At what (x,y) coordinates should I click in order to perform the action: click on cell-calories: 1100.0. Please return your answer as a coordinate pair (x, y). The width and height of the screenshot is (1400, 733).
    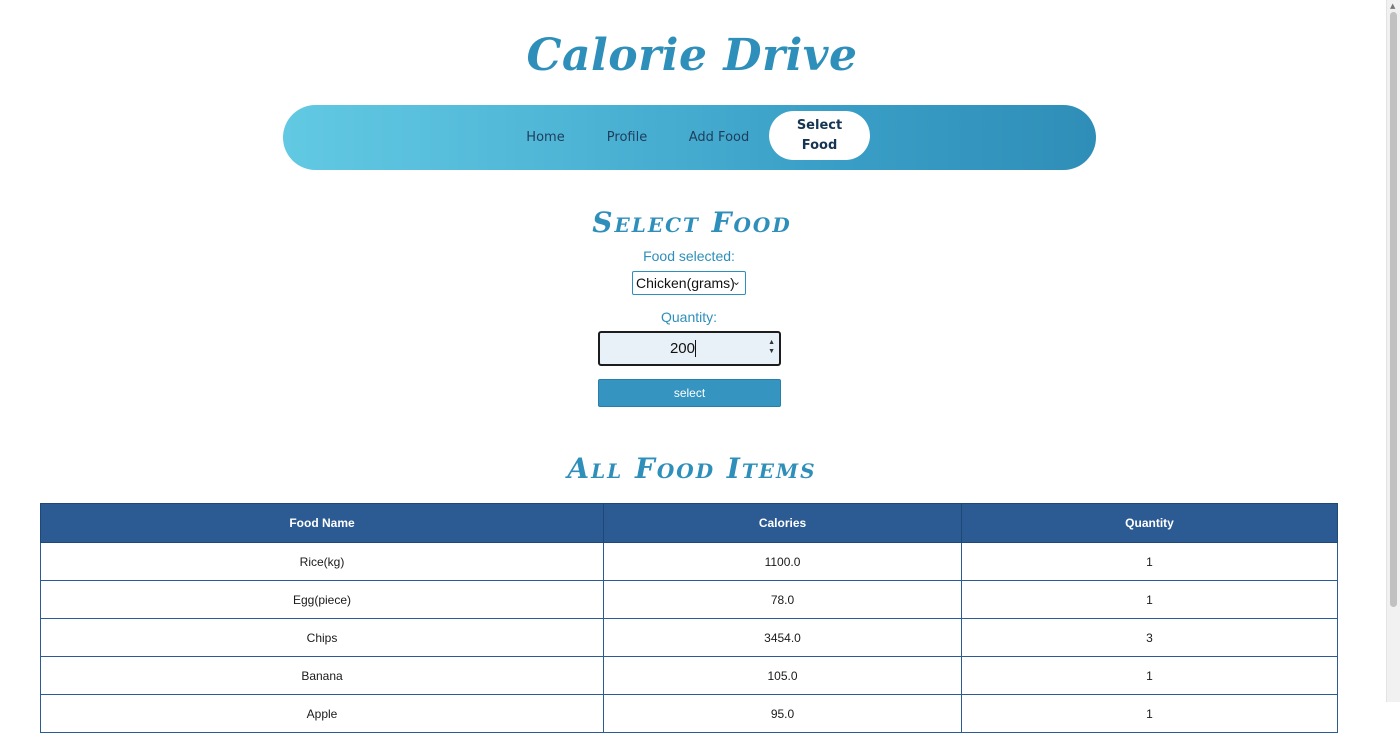
    Looking at the image, I should click on (782, 561).